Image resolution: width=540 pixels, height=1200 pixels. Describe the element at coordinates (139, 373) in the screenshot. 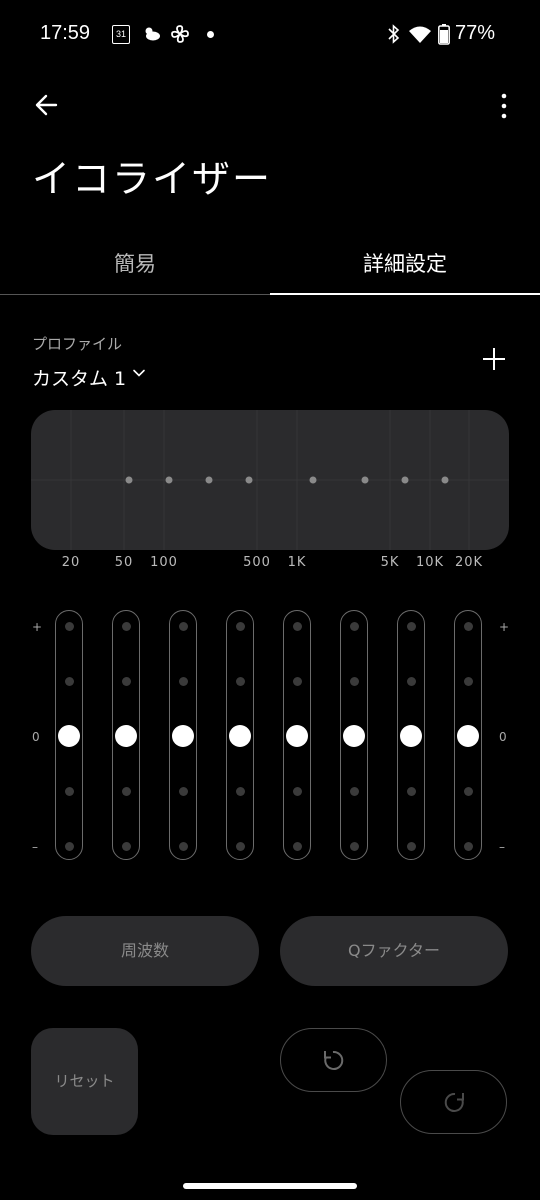

I see `chevron-down-icon` at that location.